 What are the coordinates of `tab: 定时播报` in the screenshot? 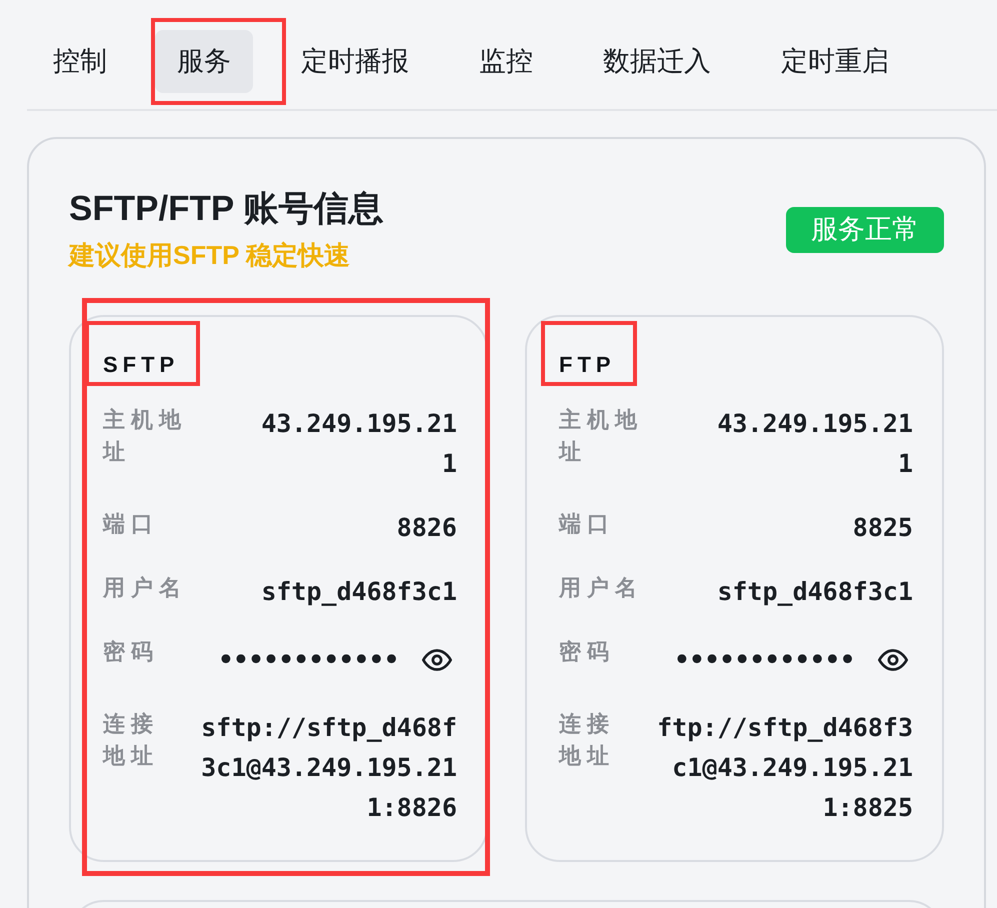 It's located at (355, 61).